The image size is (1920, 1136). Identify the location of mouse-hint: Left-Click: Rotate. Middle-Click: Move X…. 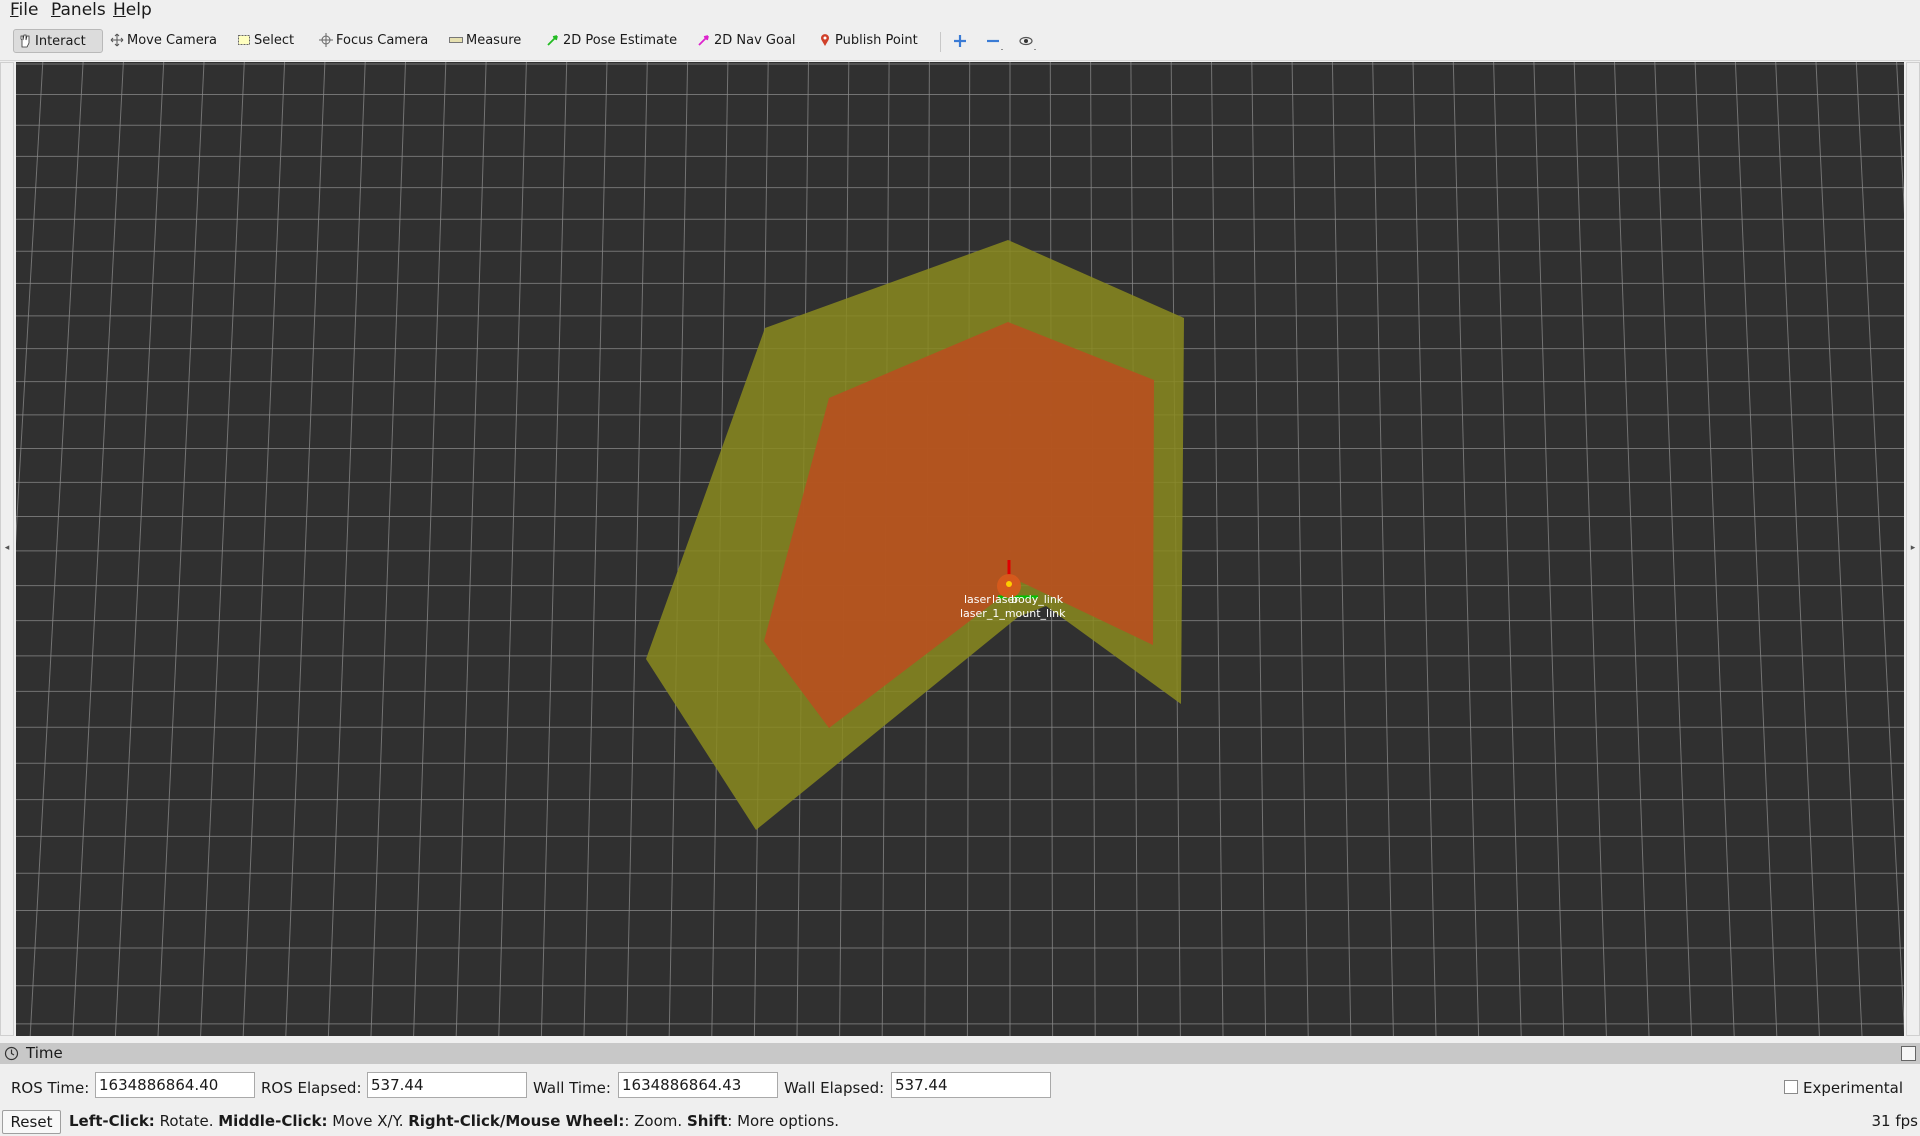
(454, 1121).